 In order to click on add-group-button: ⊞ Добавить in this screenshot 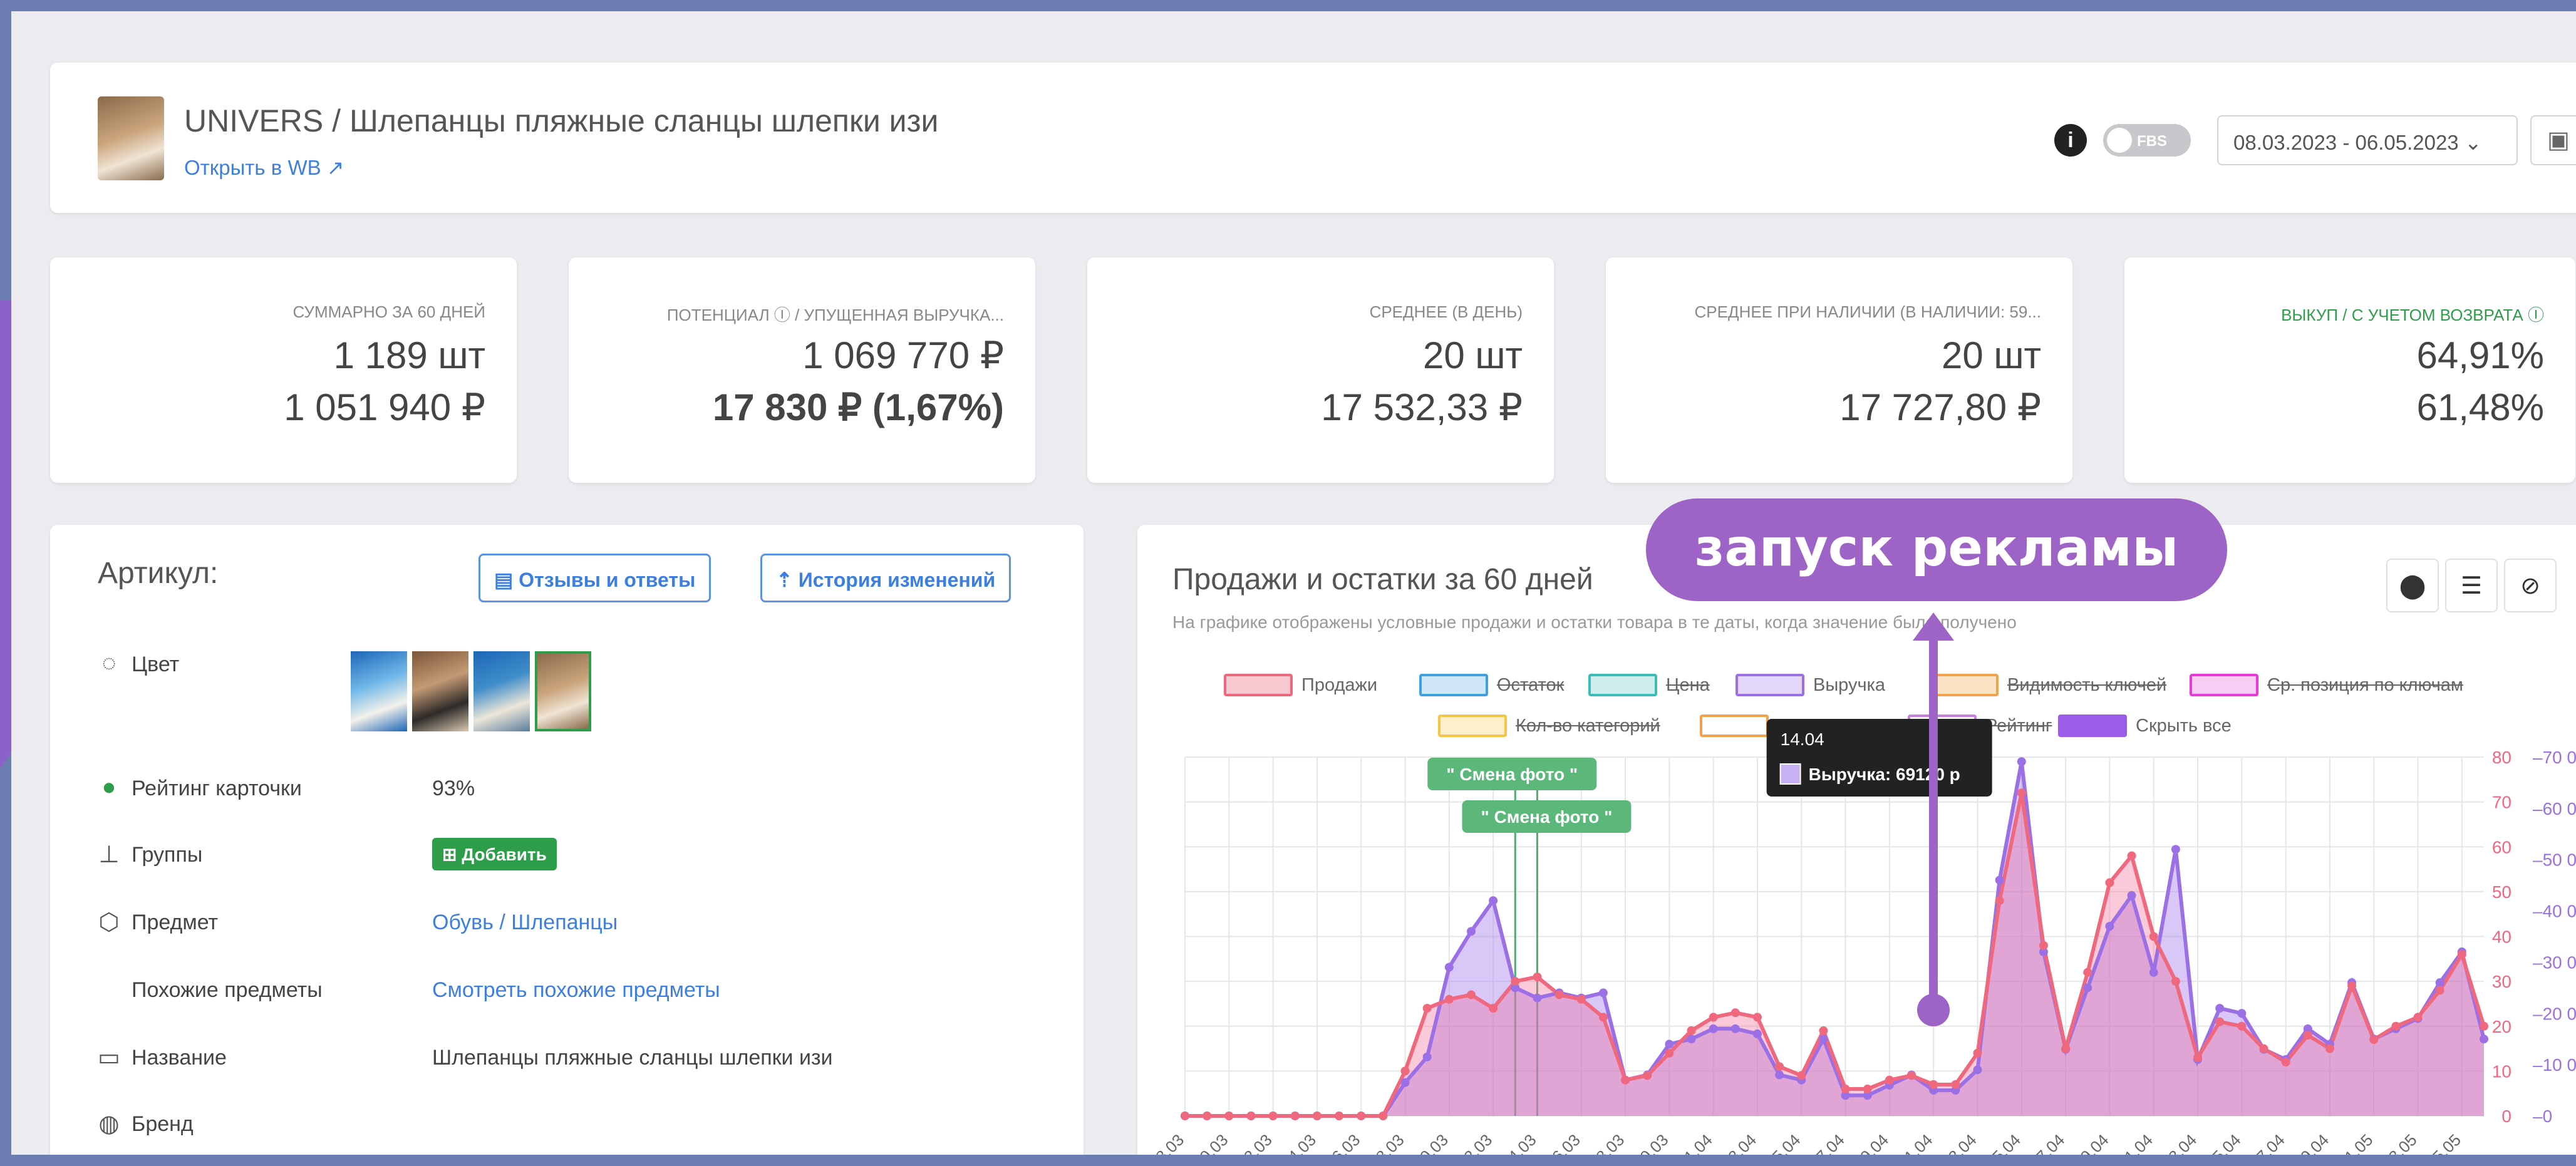, I will do `click(494, 854)`.